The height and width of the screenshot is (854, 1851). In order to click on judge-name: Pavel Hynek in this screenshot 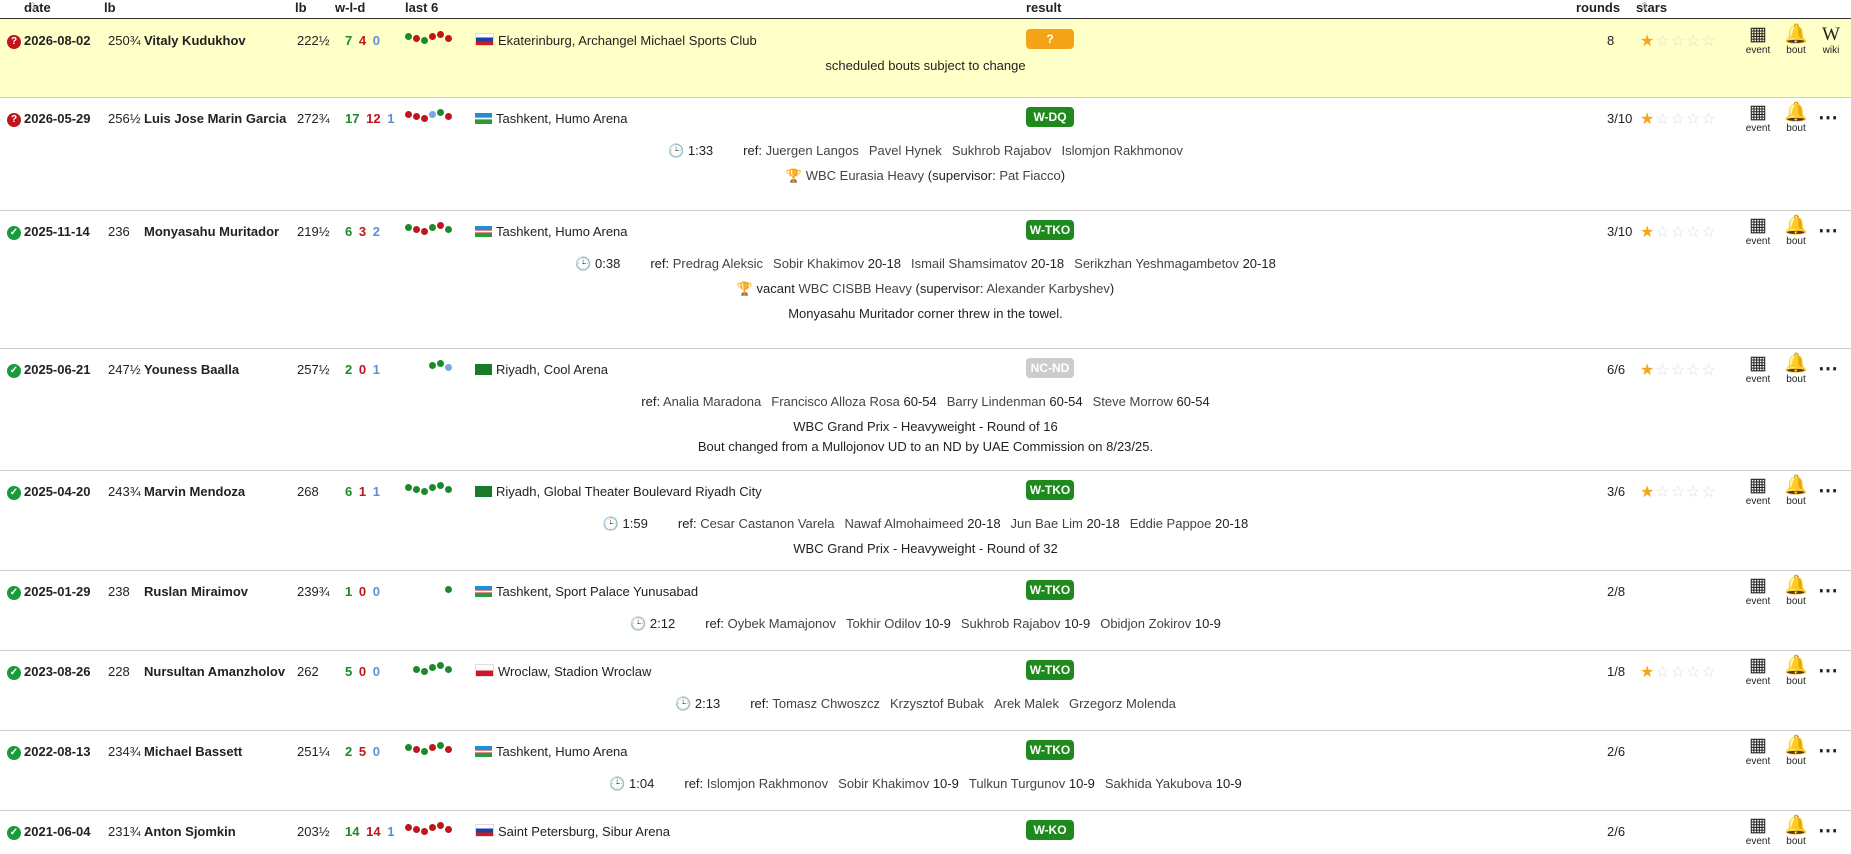, I will do `click(905, 150)`.